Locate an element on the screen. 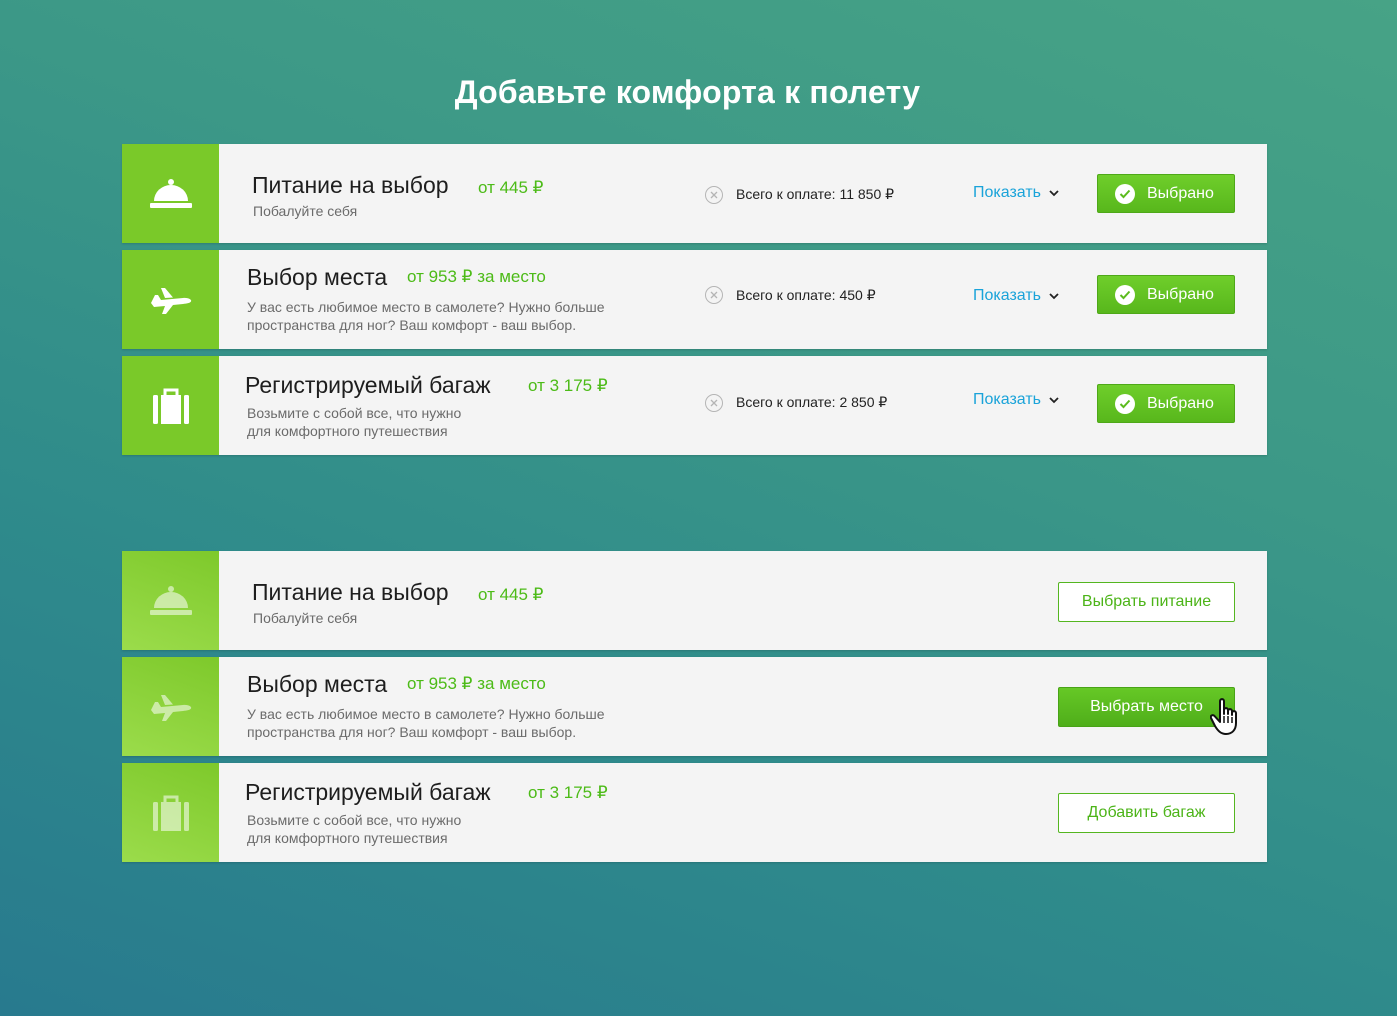 Image resolution: width=1397 pixels, height=1016 pixels. total-amount: Всего к оплате: 11 850 ₽ is located at coordinates (815, 194).